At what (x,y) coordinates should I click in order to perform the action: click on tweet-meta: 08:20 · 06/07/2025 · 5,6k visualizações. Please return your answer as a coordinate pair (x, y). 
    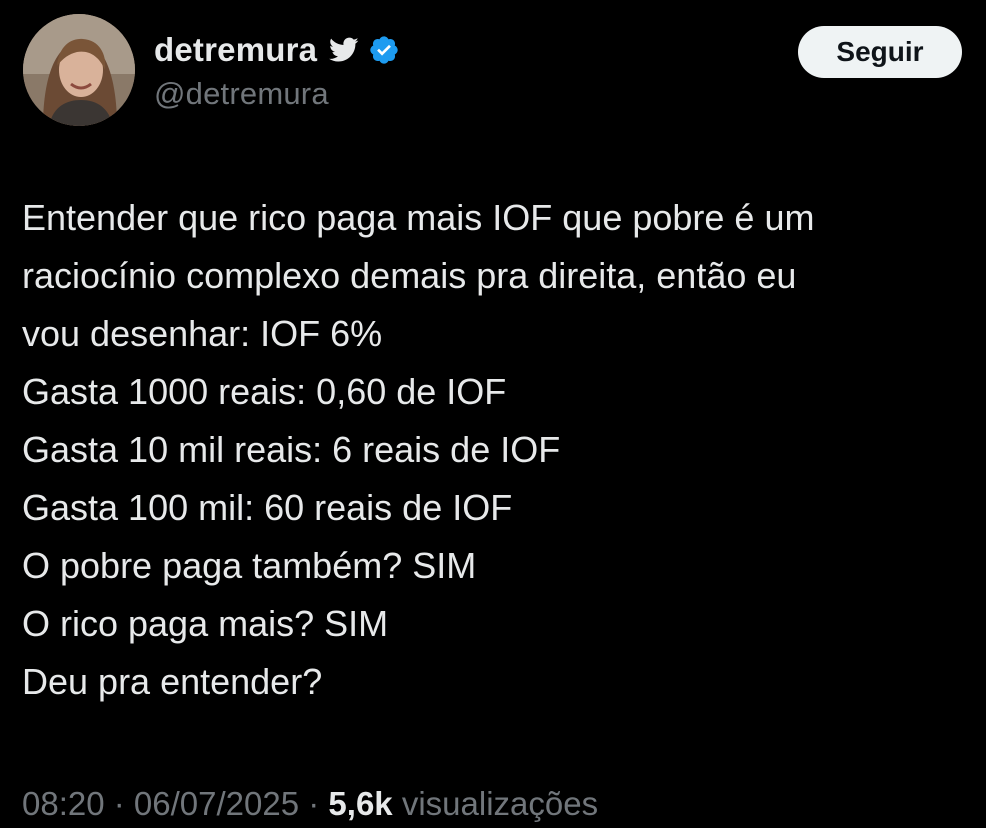
    Looking at the image, I should click on (310, 804).